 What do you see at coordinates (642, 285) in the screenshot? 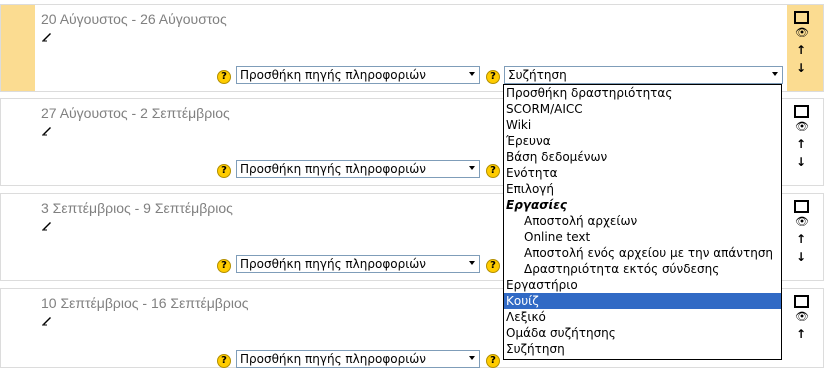
I see `dropdown-option: Εργαστήριο` at bounding box center [642, 285].